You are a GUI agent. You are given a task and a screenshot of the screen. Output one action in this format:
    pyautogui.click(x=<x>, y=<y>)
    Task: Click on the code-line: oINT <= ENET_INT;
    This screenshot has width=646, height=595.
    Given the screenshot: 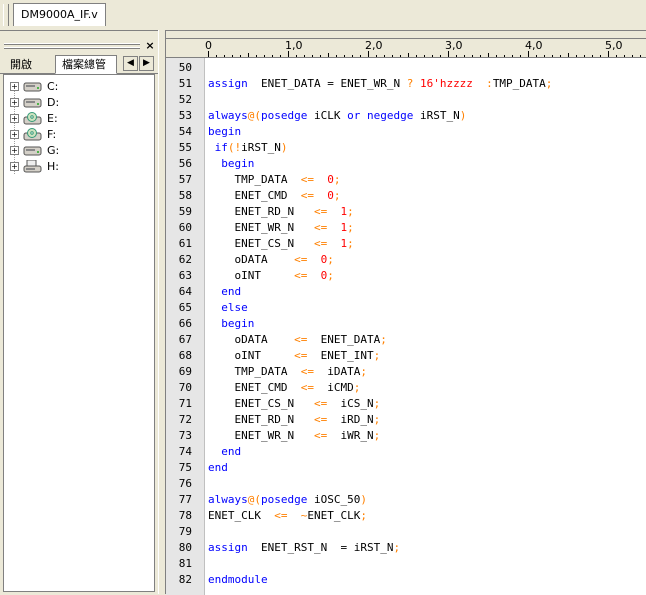 What is the action you would take?
    pyautogui.click(x=294, y=356)
    